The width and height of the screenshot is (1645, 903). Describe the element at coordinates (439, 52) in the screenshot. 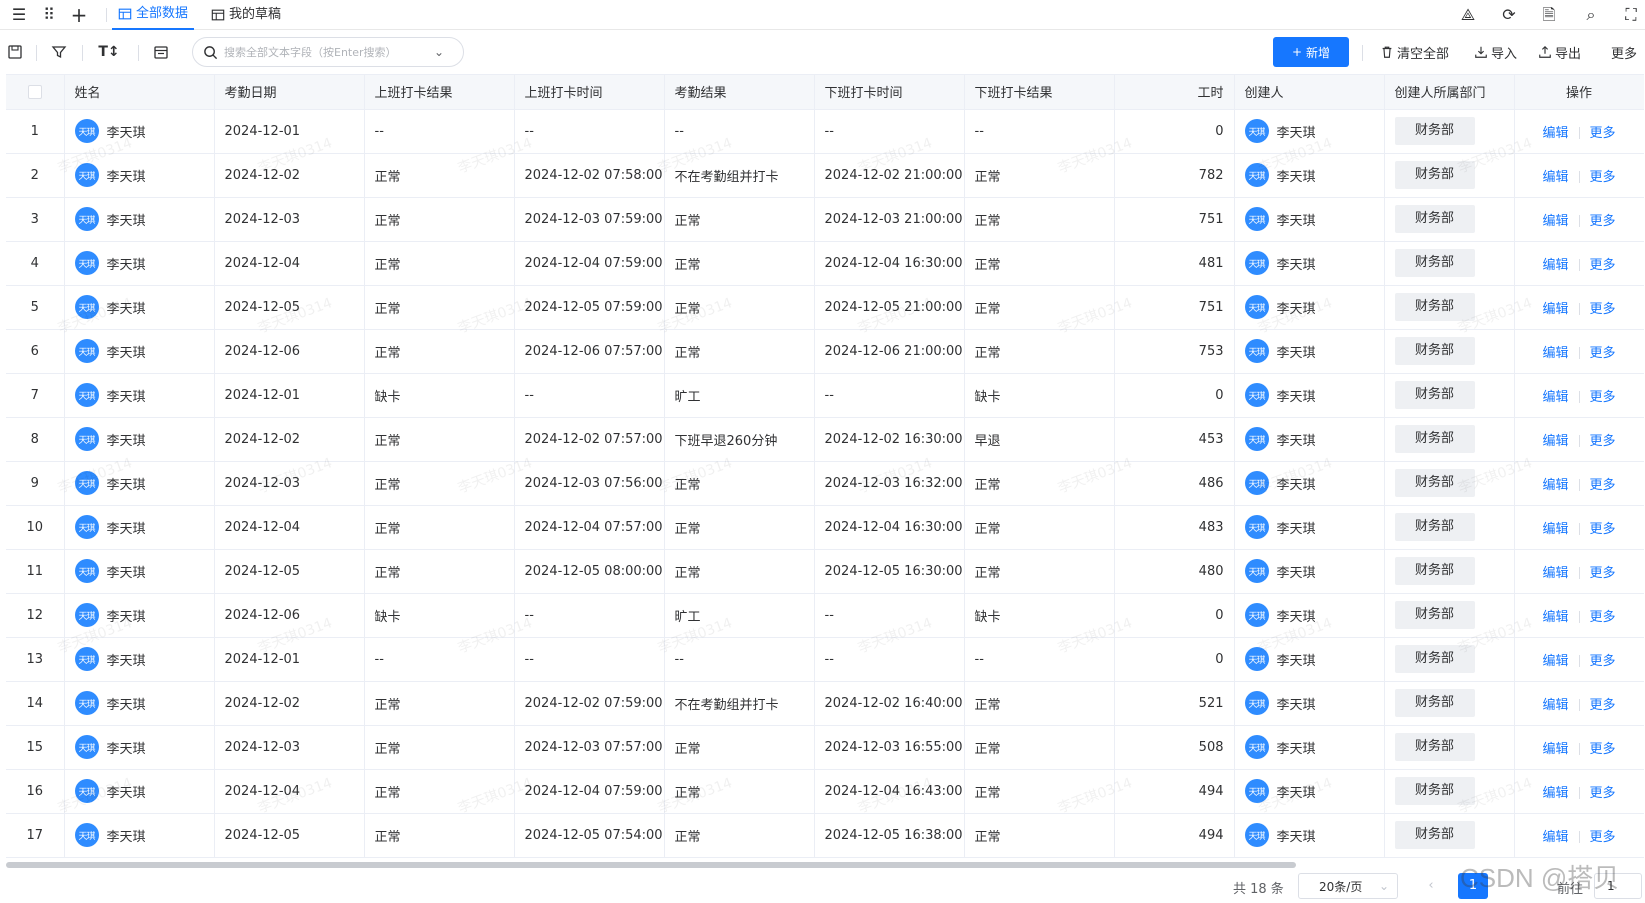

I see `chevron-down-icon: ⌄` at that location.